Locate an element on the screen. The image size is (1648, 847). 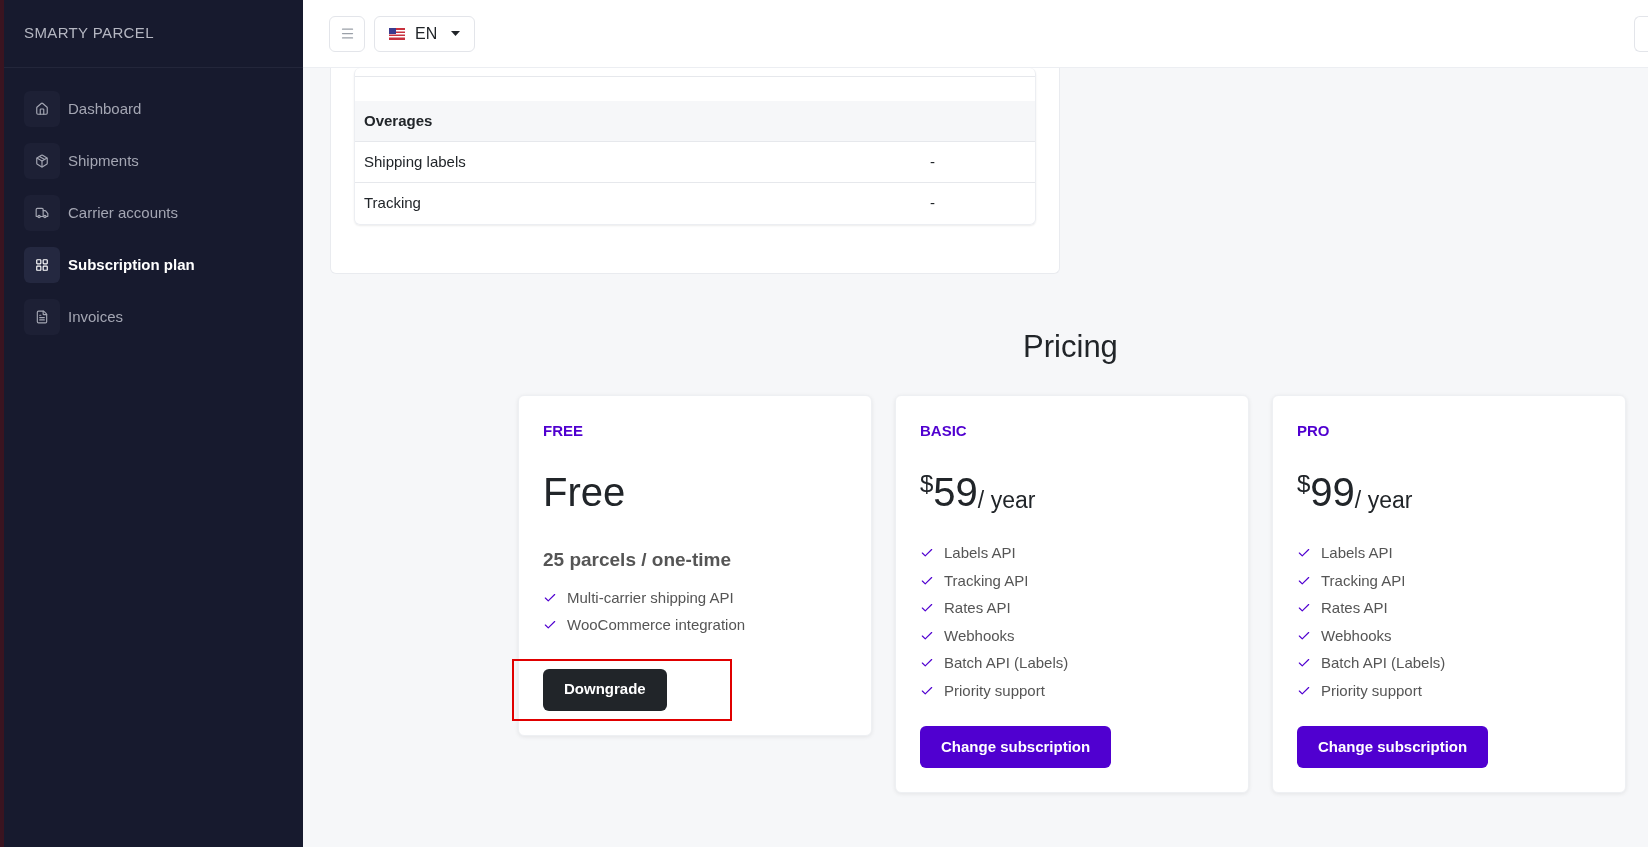
plan-price: 59 is located at coordinates (955, 492).